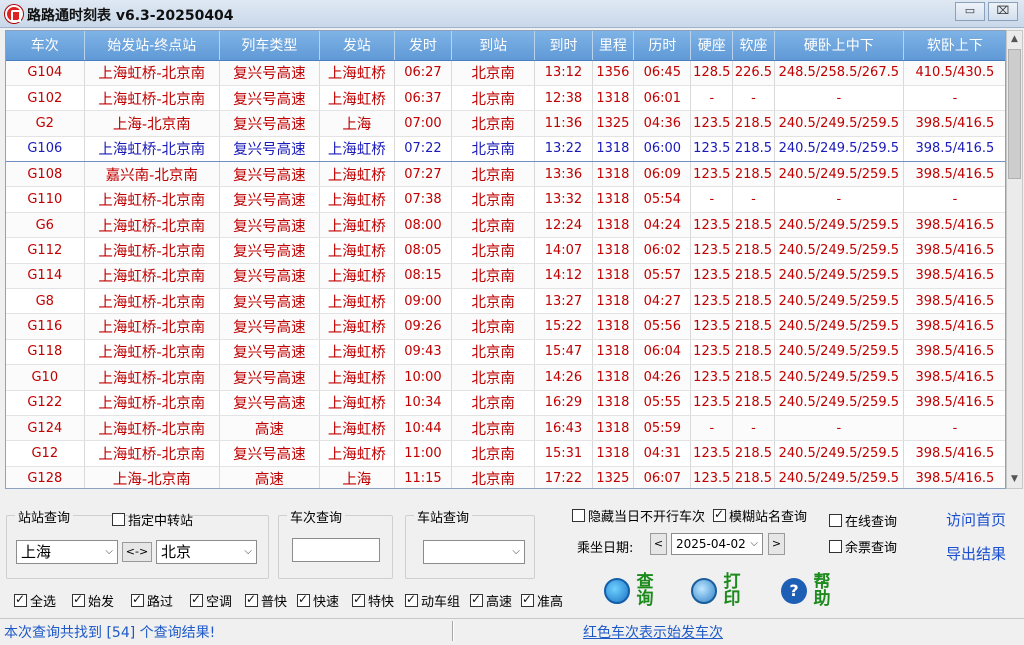 The height and width of the screenshot is (645, 1024). What do you see at coordinates (712, 46) in the screenshot?
I see `col-header-hard-seat: 硬座` at bounding box center [712, 46].